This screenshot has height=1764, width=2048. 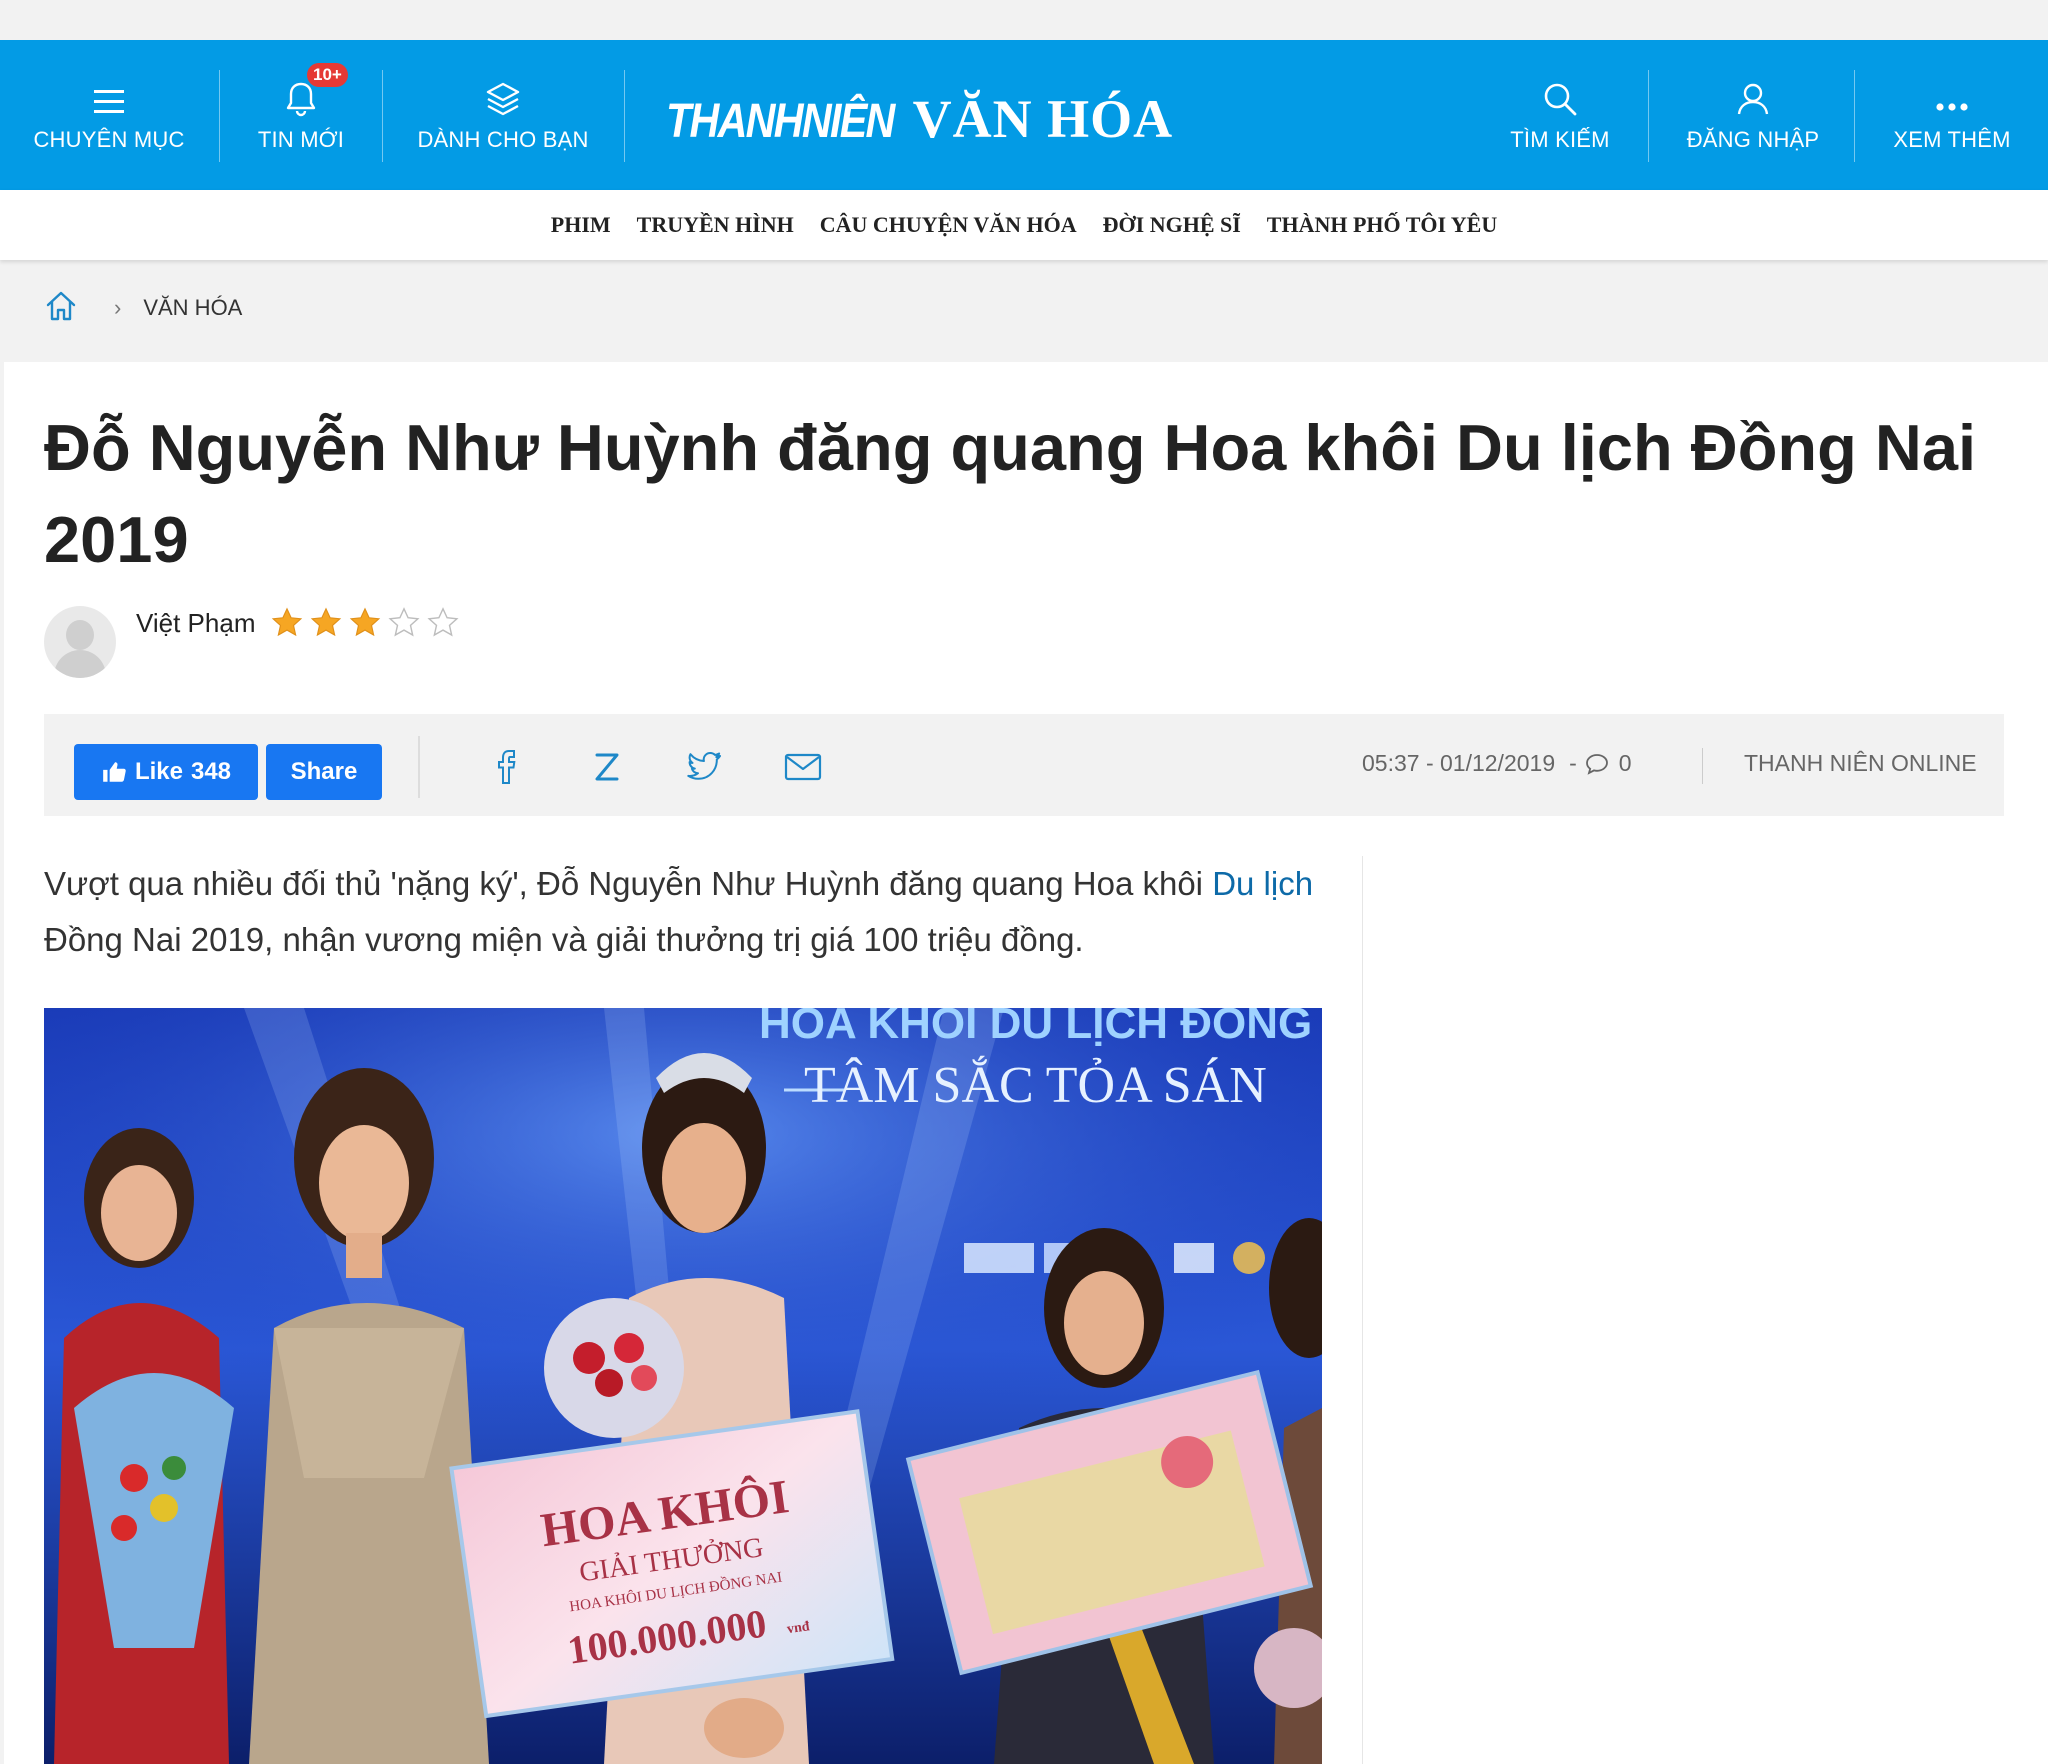 What do you see at coordinates (948, 225) in the screenshot?
I see `subnav-item-cau-chuyen-van-hoa: CÂU CHUYỆN VĂN HÓA` at bounding box center [948, 225].